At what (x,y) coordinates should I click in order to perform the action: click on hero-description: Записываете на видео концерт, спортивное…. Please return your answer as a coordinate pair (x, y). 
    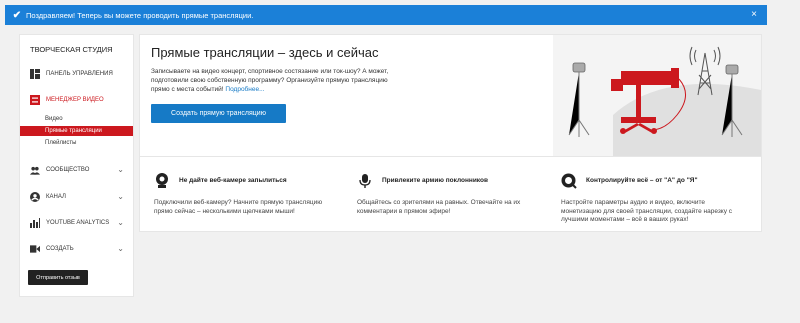
    Looking at the image, I should click on (271, 80).